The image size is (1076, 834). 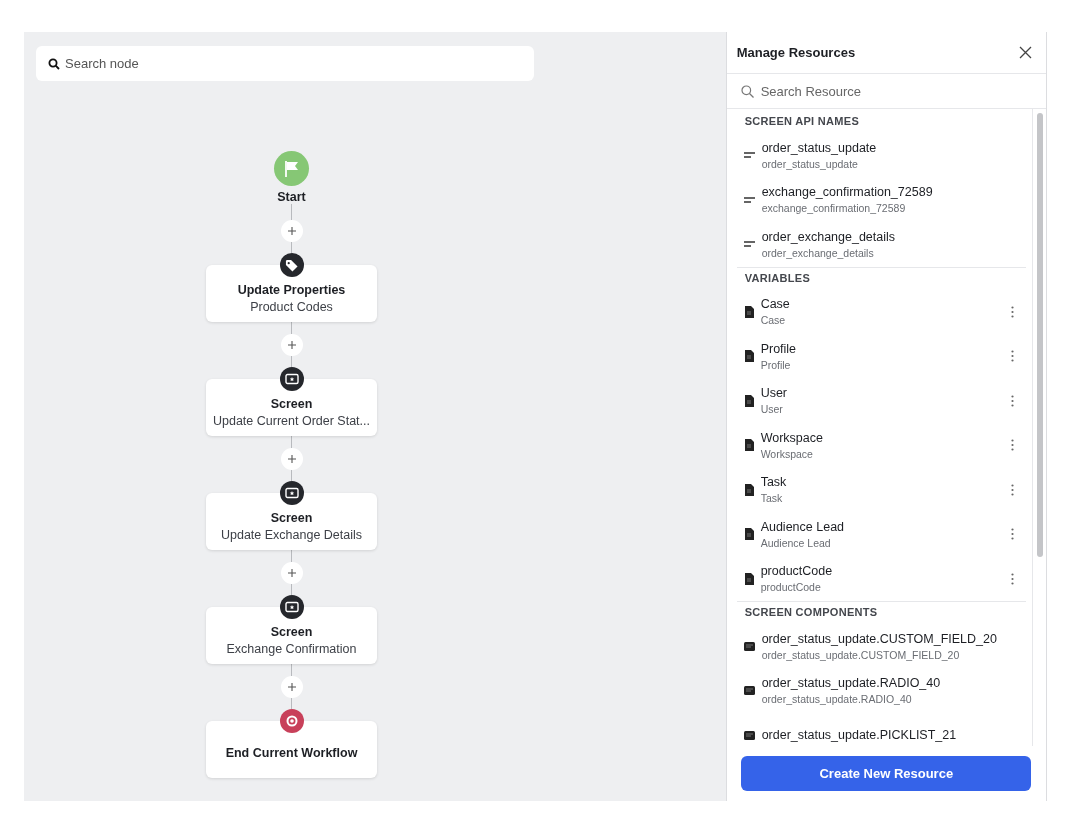 I want to click on create-resource-button: Create New Resource, so click(x=886, y=773).